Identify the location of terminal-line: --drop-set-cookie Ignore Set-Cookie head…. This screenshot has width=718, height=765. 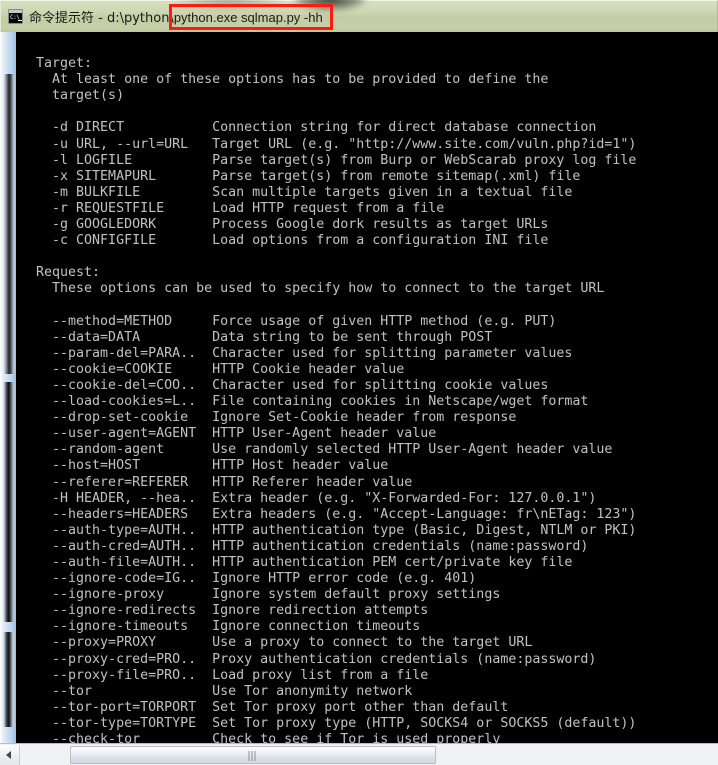
(268, 418).